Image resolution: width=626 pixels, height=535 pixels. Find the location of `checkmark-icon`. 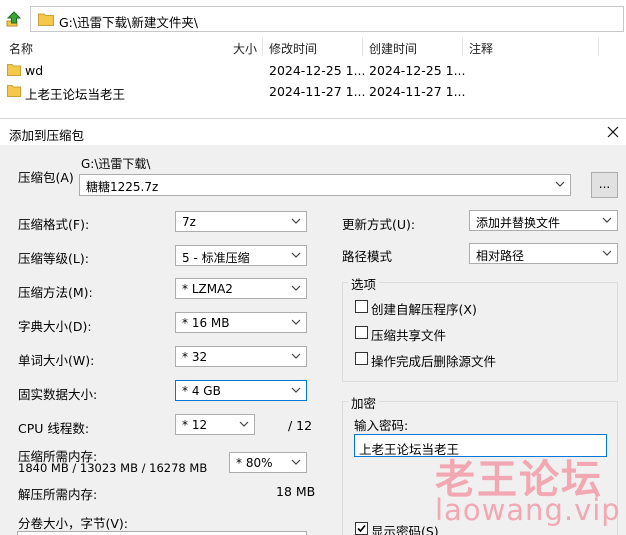

checkmark-icon is located at coordinates (361, 528).